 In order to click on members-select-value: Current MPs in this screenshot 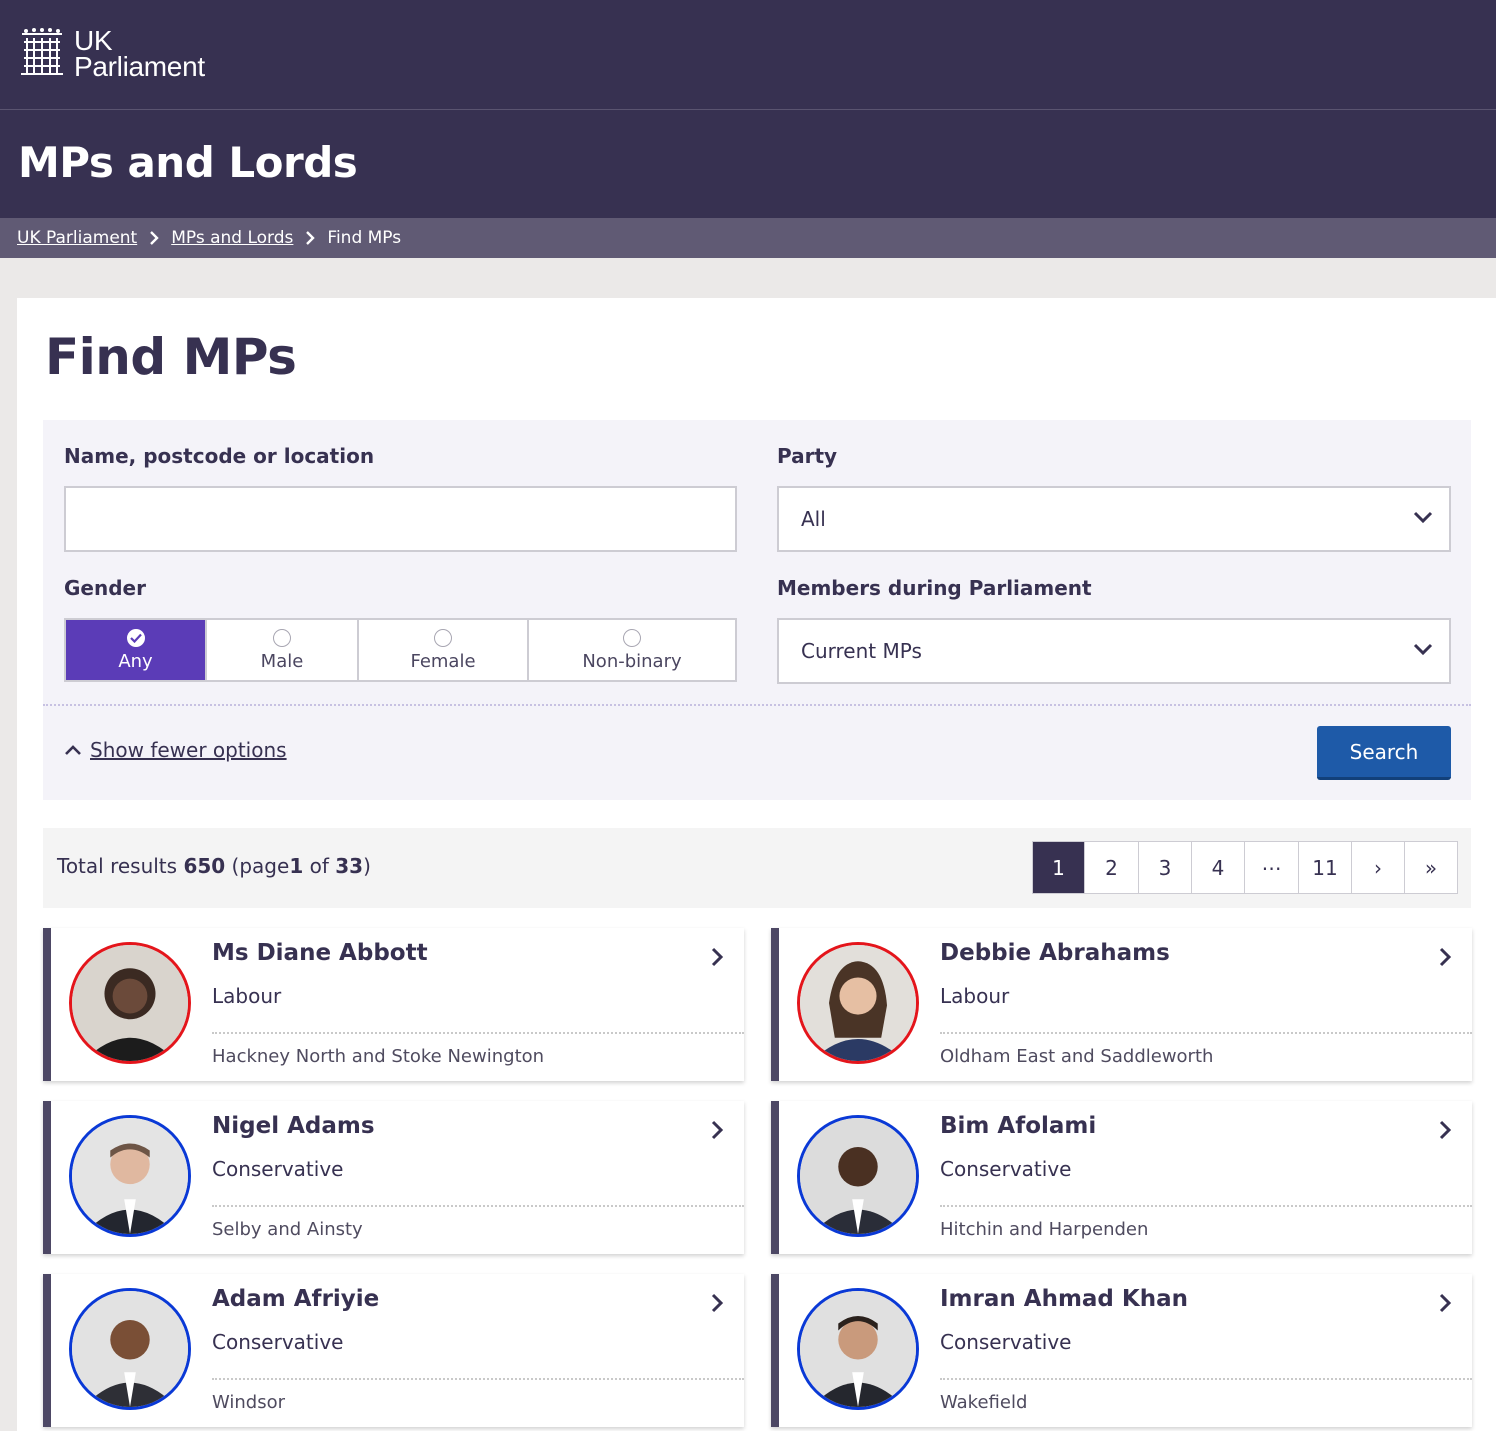, I will do `click(861, 651)`.